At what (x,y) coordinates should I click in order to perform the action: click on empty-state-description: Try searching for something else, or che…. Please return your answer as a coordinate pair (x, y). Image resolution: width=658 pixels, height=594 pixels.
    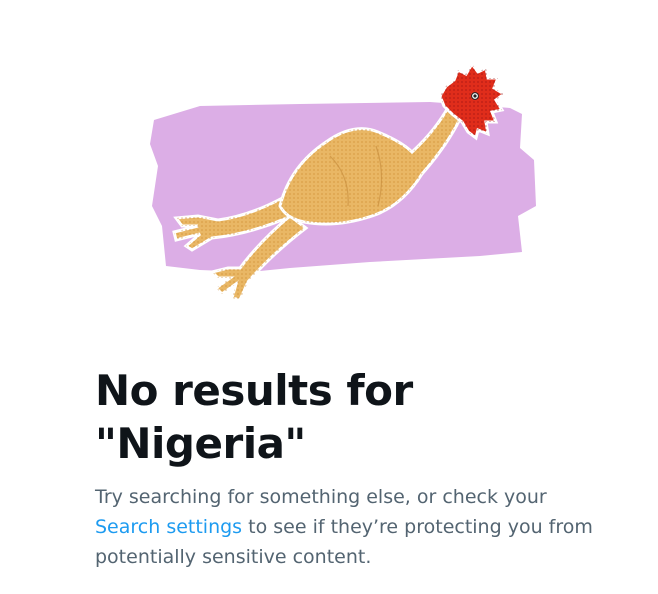
    Looking at the image, I should click on (355, 527).